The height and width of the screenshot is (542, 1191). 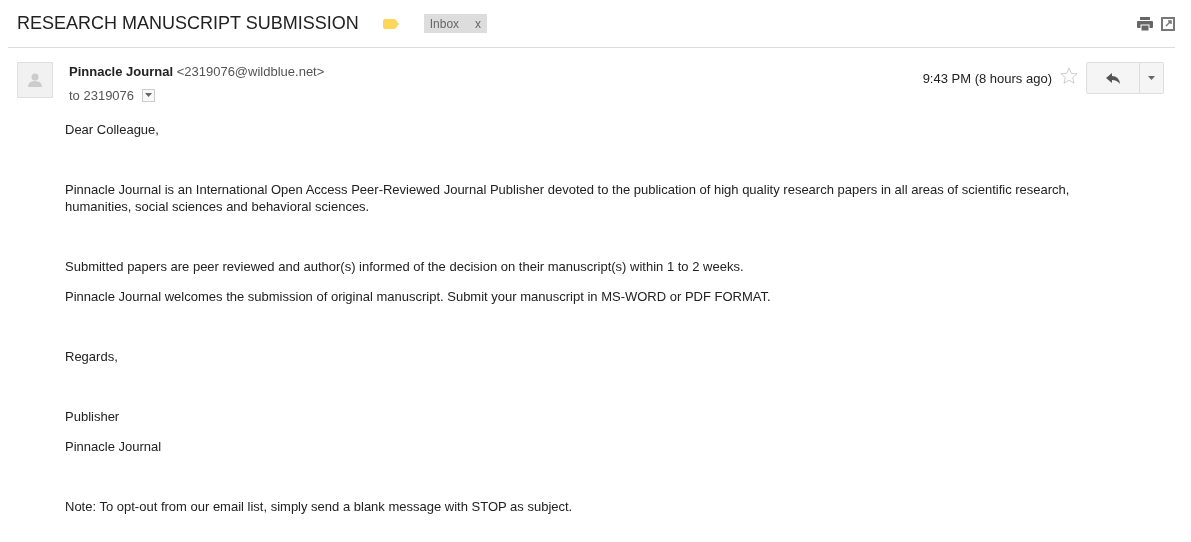 I want to click on sender-name: Pinnacle Journal, so click(x=121, y=71).